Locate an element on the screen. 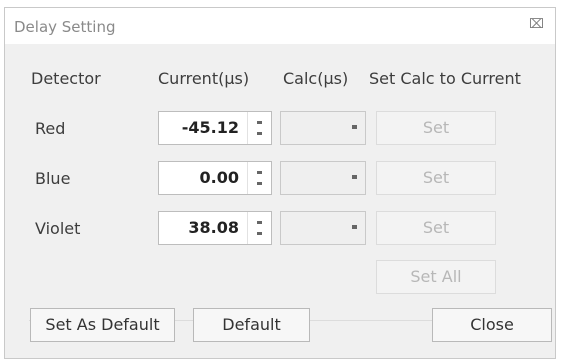 This screenshot has width=564, height=363. row-label-blue: Blue is located at coordinates (53, 178).